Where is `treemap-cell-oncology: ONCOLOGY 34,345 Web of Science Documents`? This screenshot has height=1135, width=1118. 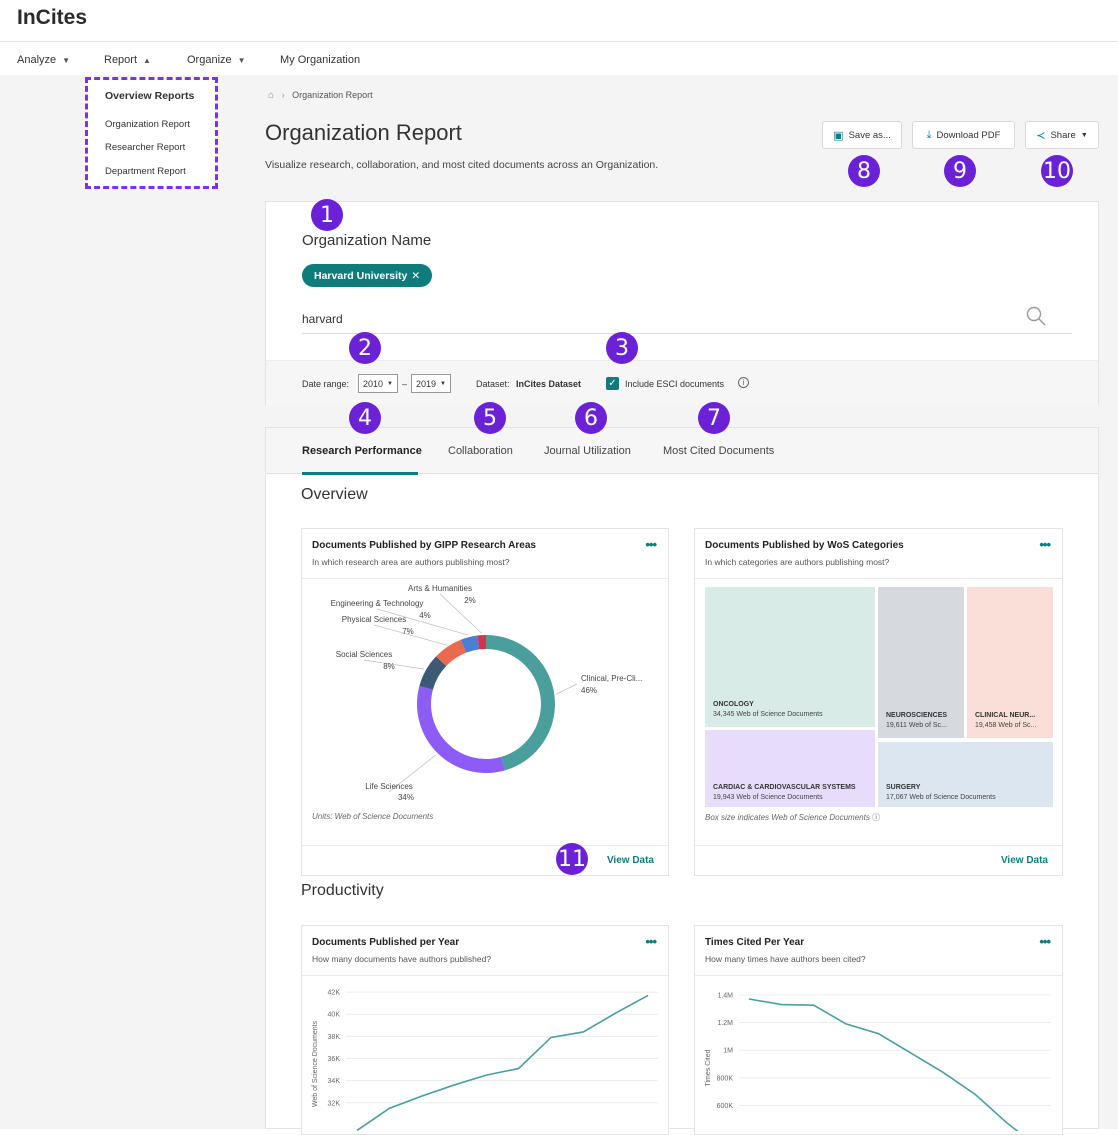
treemap-cell-oncology: ONCOLOGY 34,345 Web of Science Documents is located at coordinates (790, 657).